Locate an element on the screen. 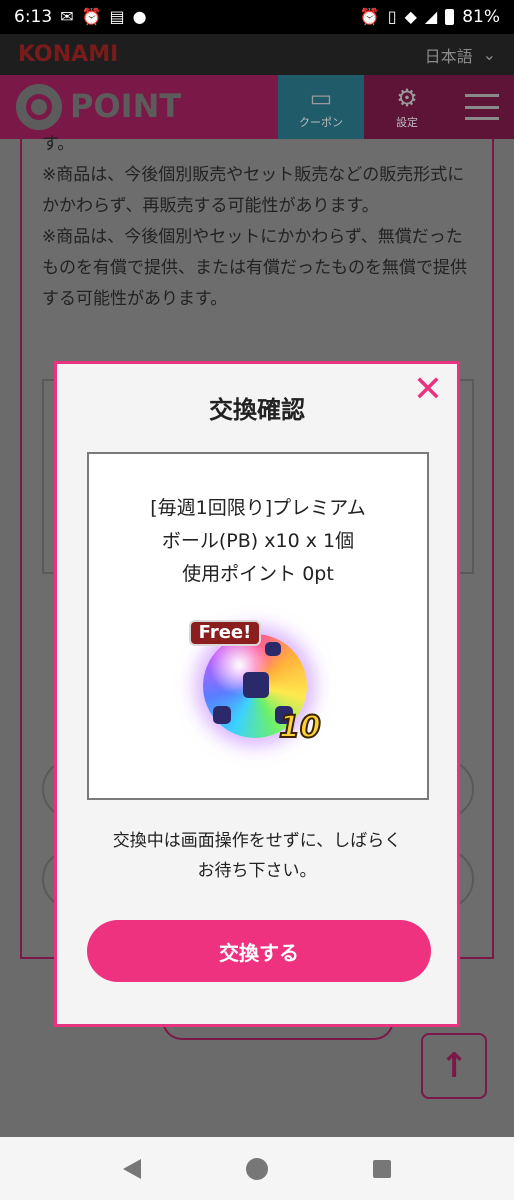  konami-logo: KONAMI is located at coordinates (68, 54).